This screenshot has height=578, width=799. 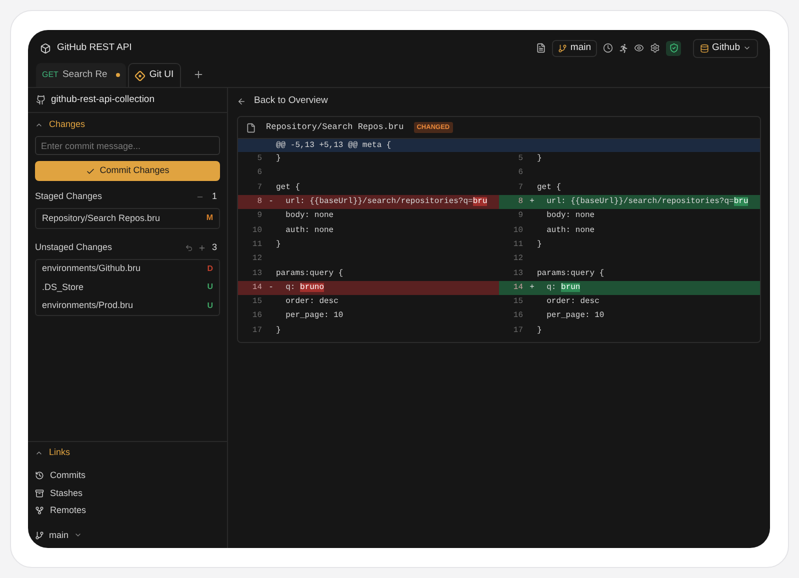 I want to click on file-row: environments/Github.bru D, so click(x=127, y=269).